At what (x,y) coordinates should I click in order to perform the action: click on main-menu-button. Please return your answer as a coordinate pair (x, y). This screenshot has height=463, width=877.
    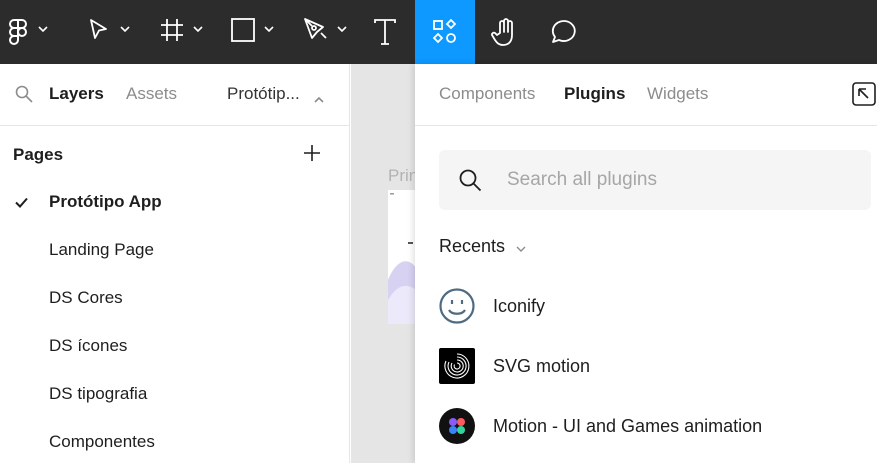
    Looking at the image, I should click on (31, 32).